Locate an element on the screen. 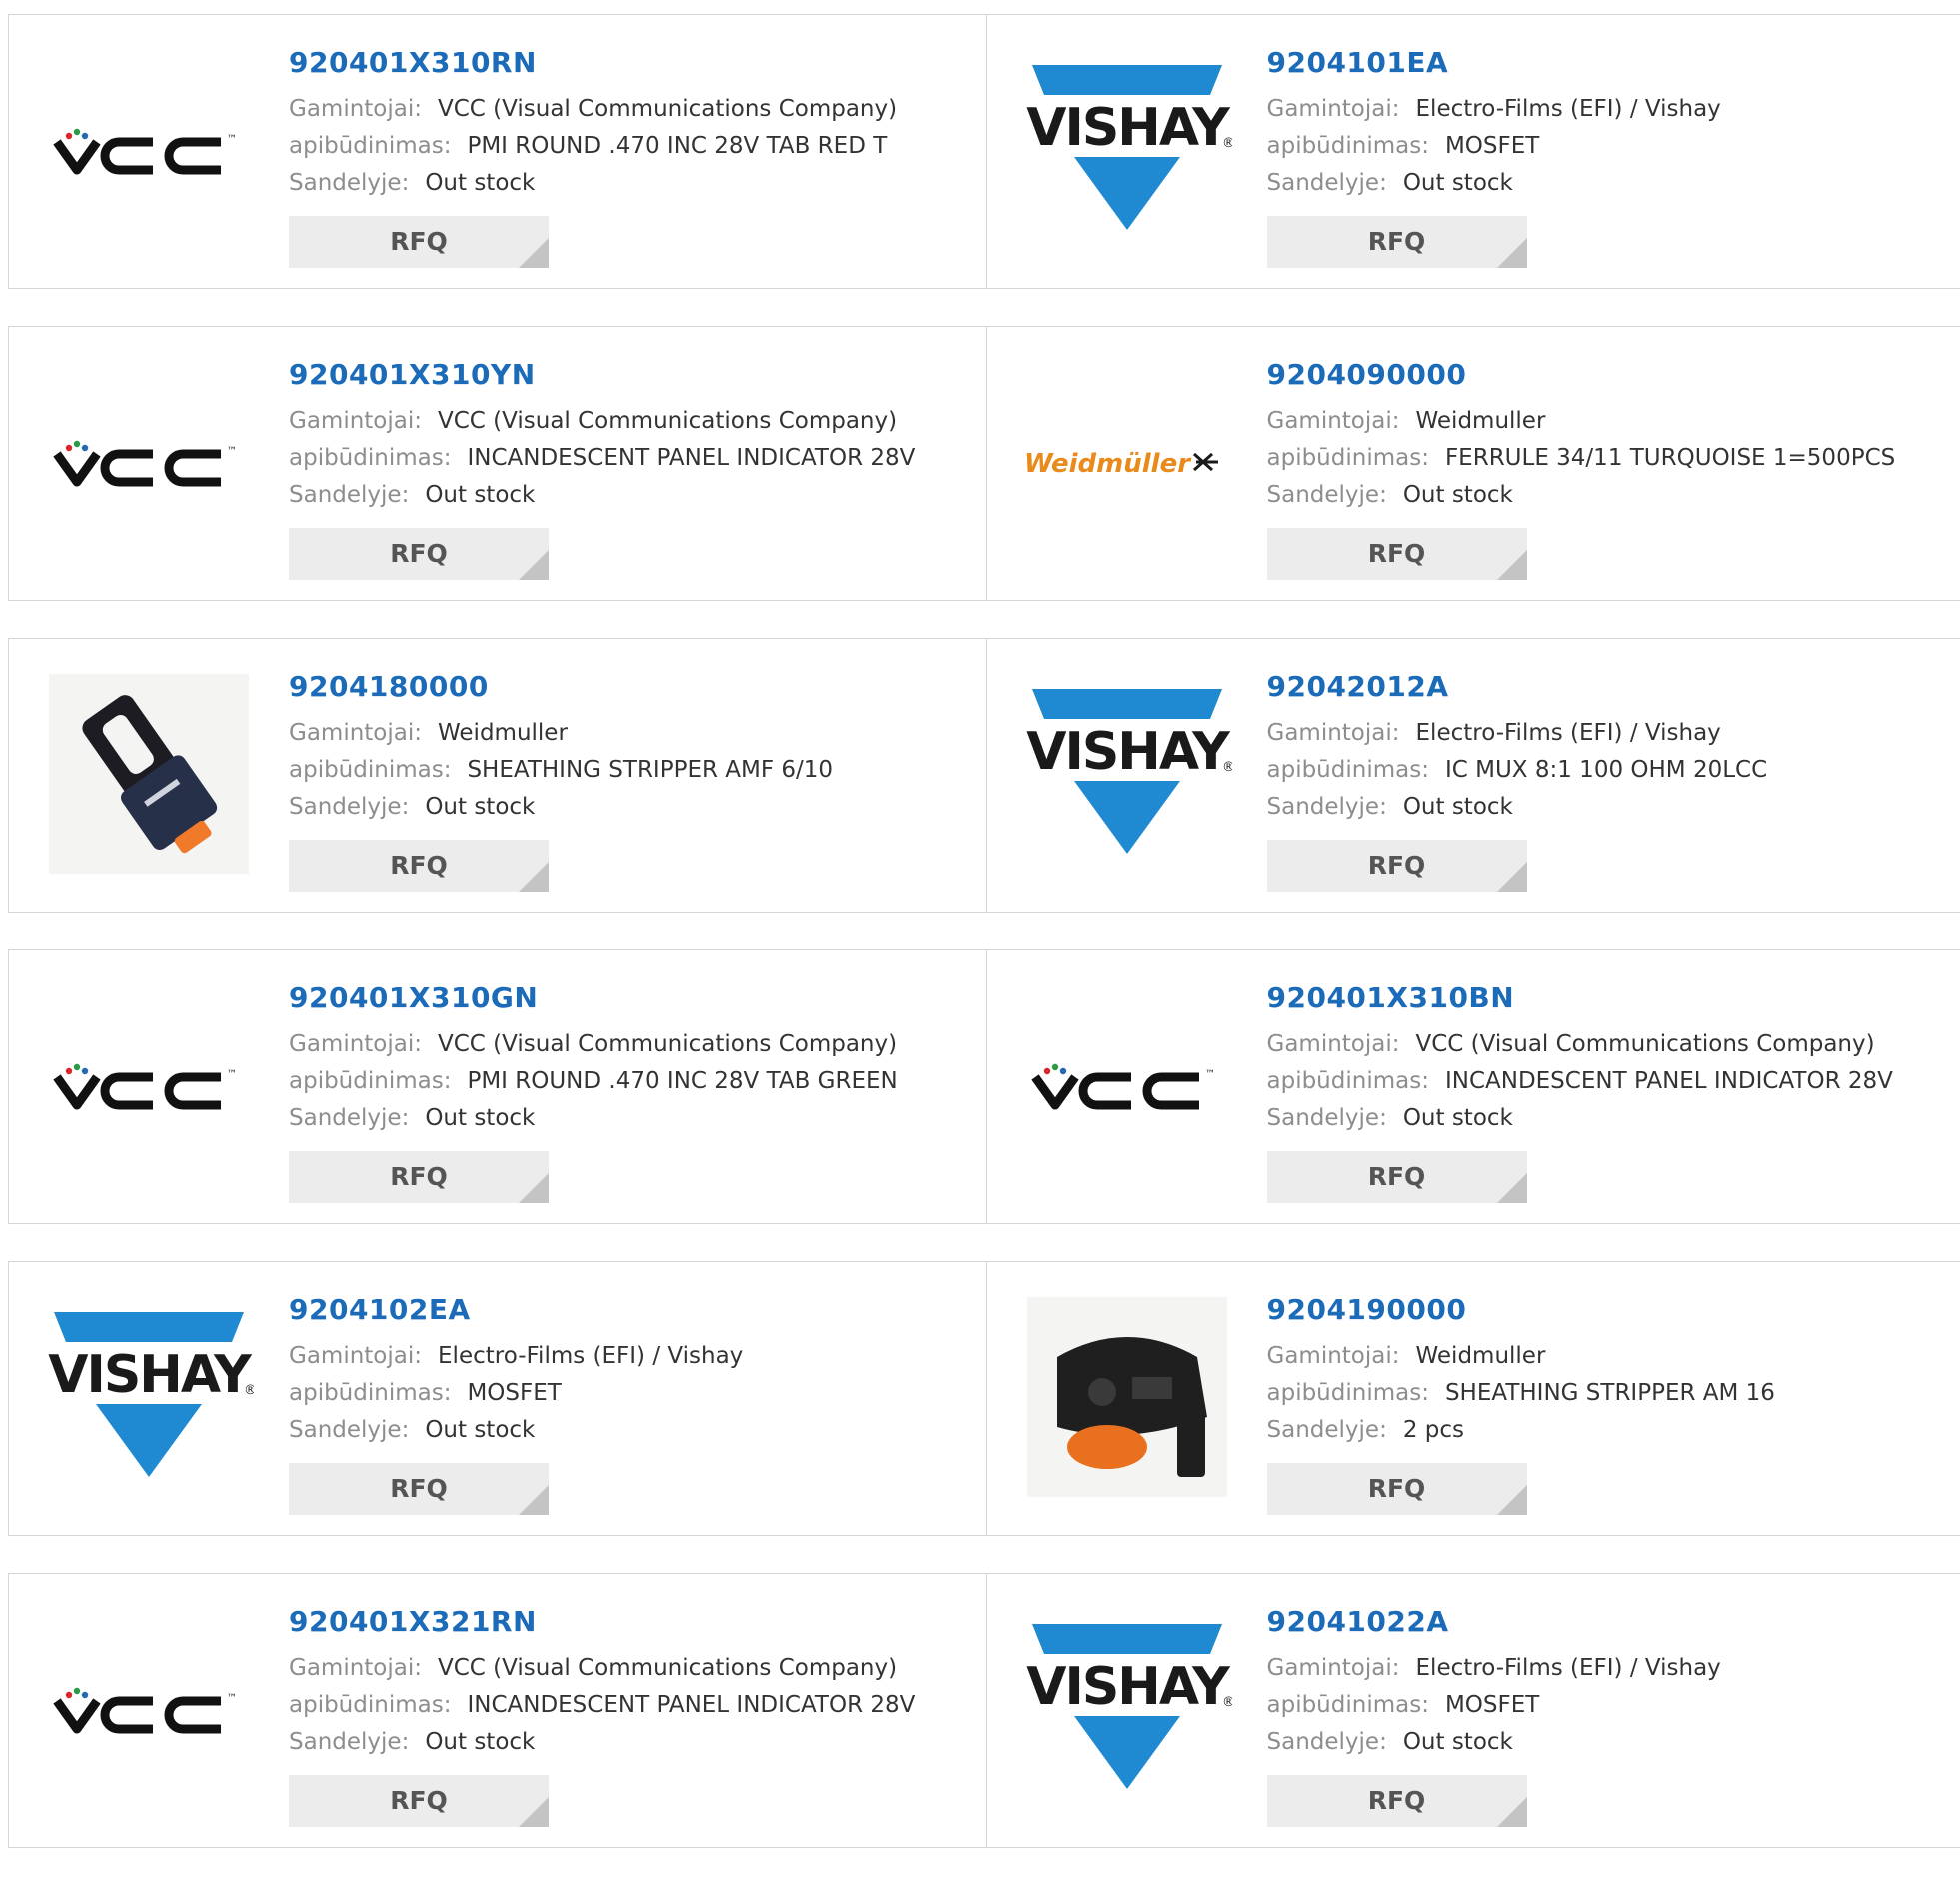  description-line: apibūdinimas:MOSFET is located at coordinates (633, 1393).